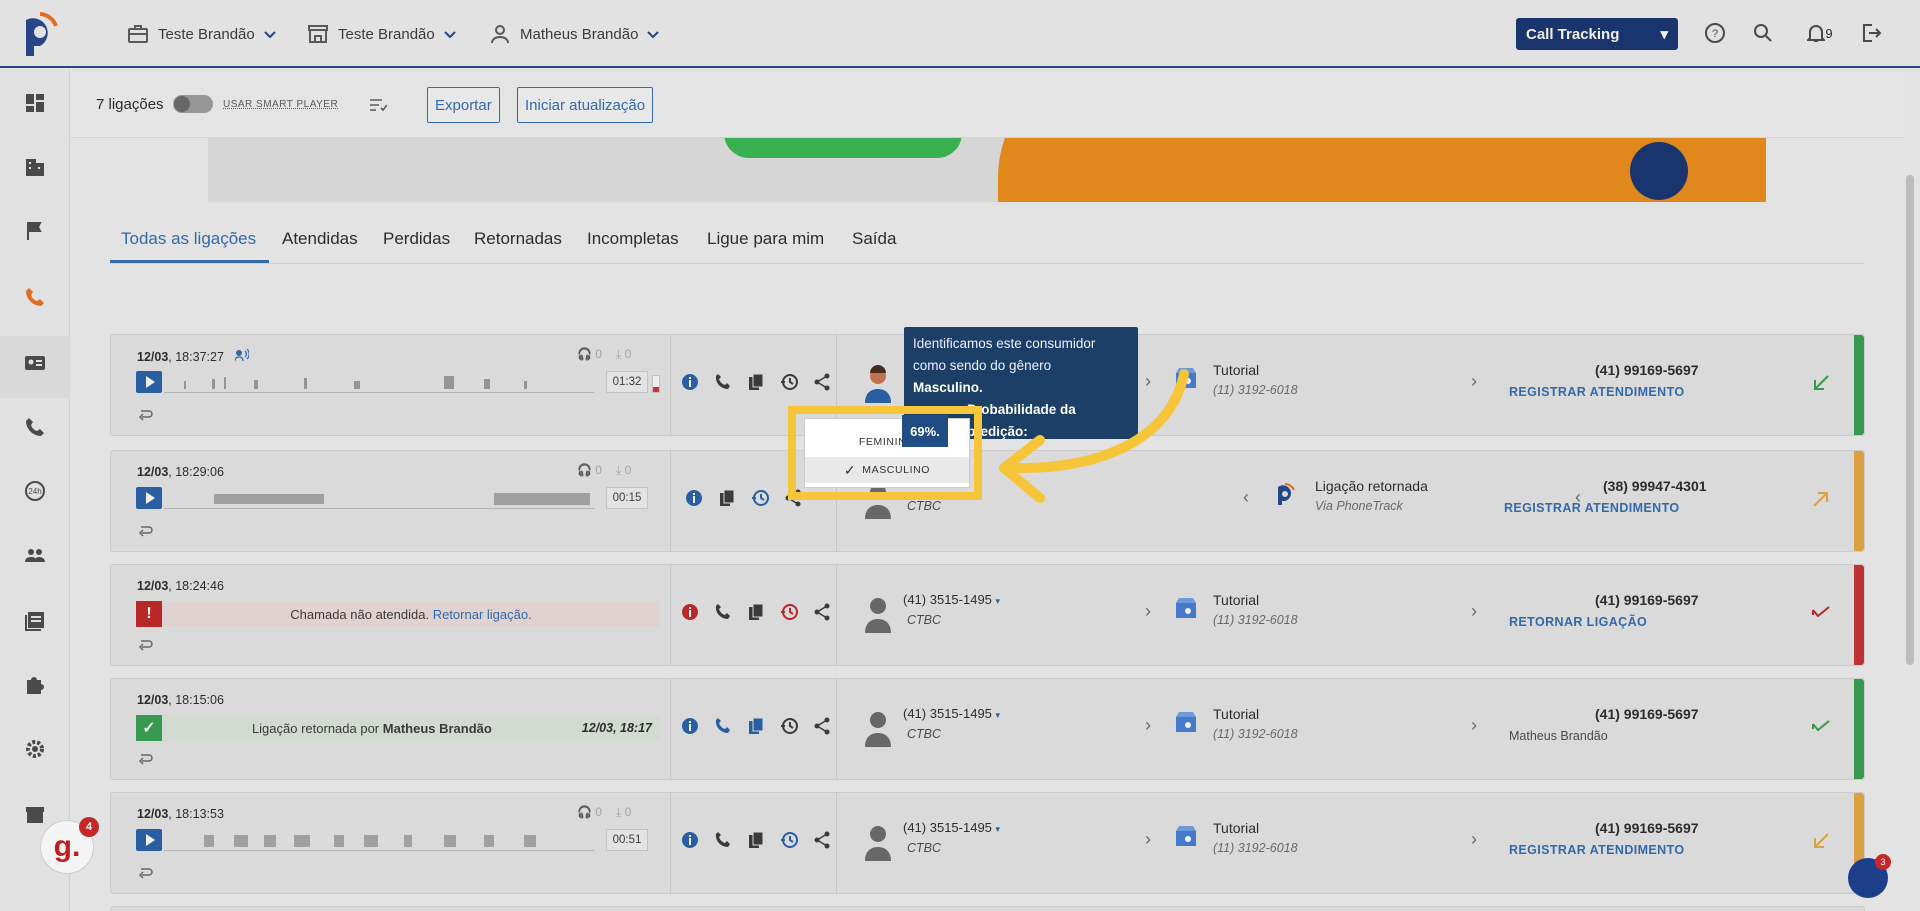  I want to click on tab-returned: Retornadas, so click(518, 239).